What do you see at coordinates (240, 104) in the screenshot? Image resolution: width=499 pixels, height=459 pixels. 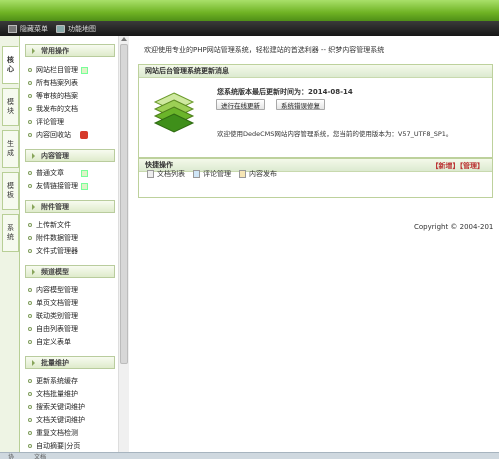 I see `online-update-button: 进行在线更新` at bounding box center [240, 104].